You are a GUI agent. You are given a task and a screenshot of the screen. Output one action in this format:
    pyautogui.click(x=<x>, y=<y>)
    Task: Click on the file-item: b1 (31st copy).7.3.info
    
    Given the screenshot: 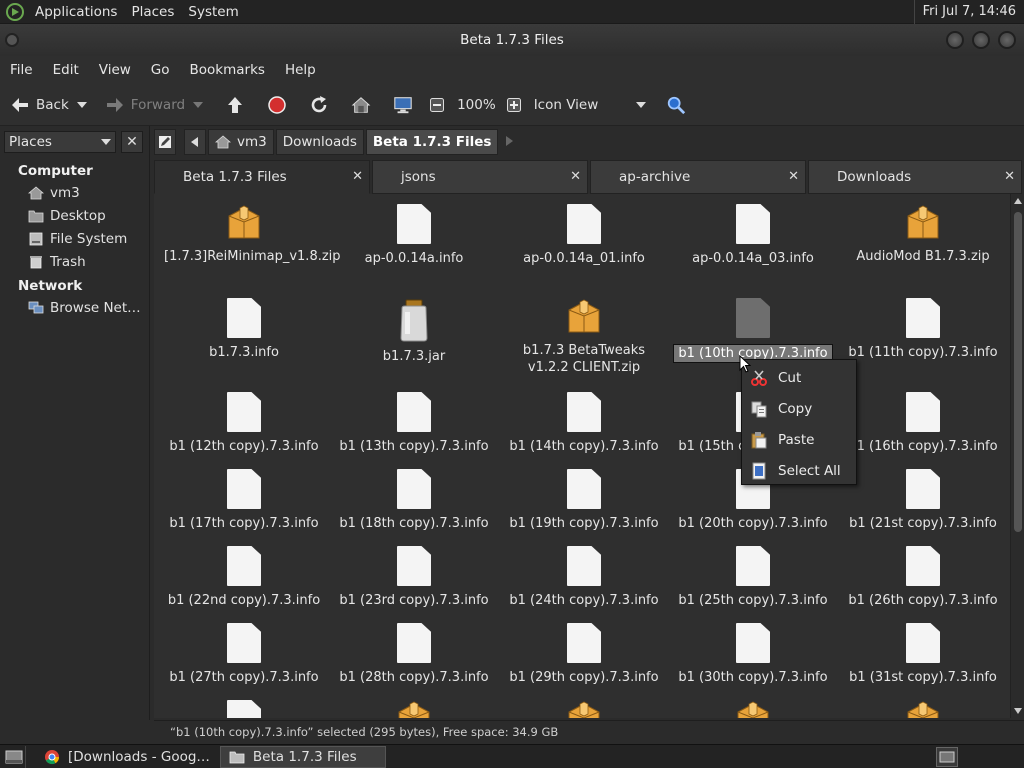 What is the action you would take?
    pyautogui.click(x=923, y=654)
    